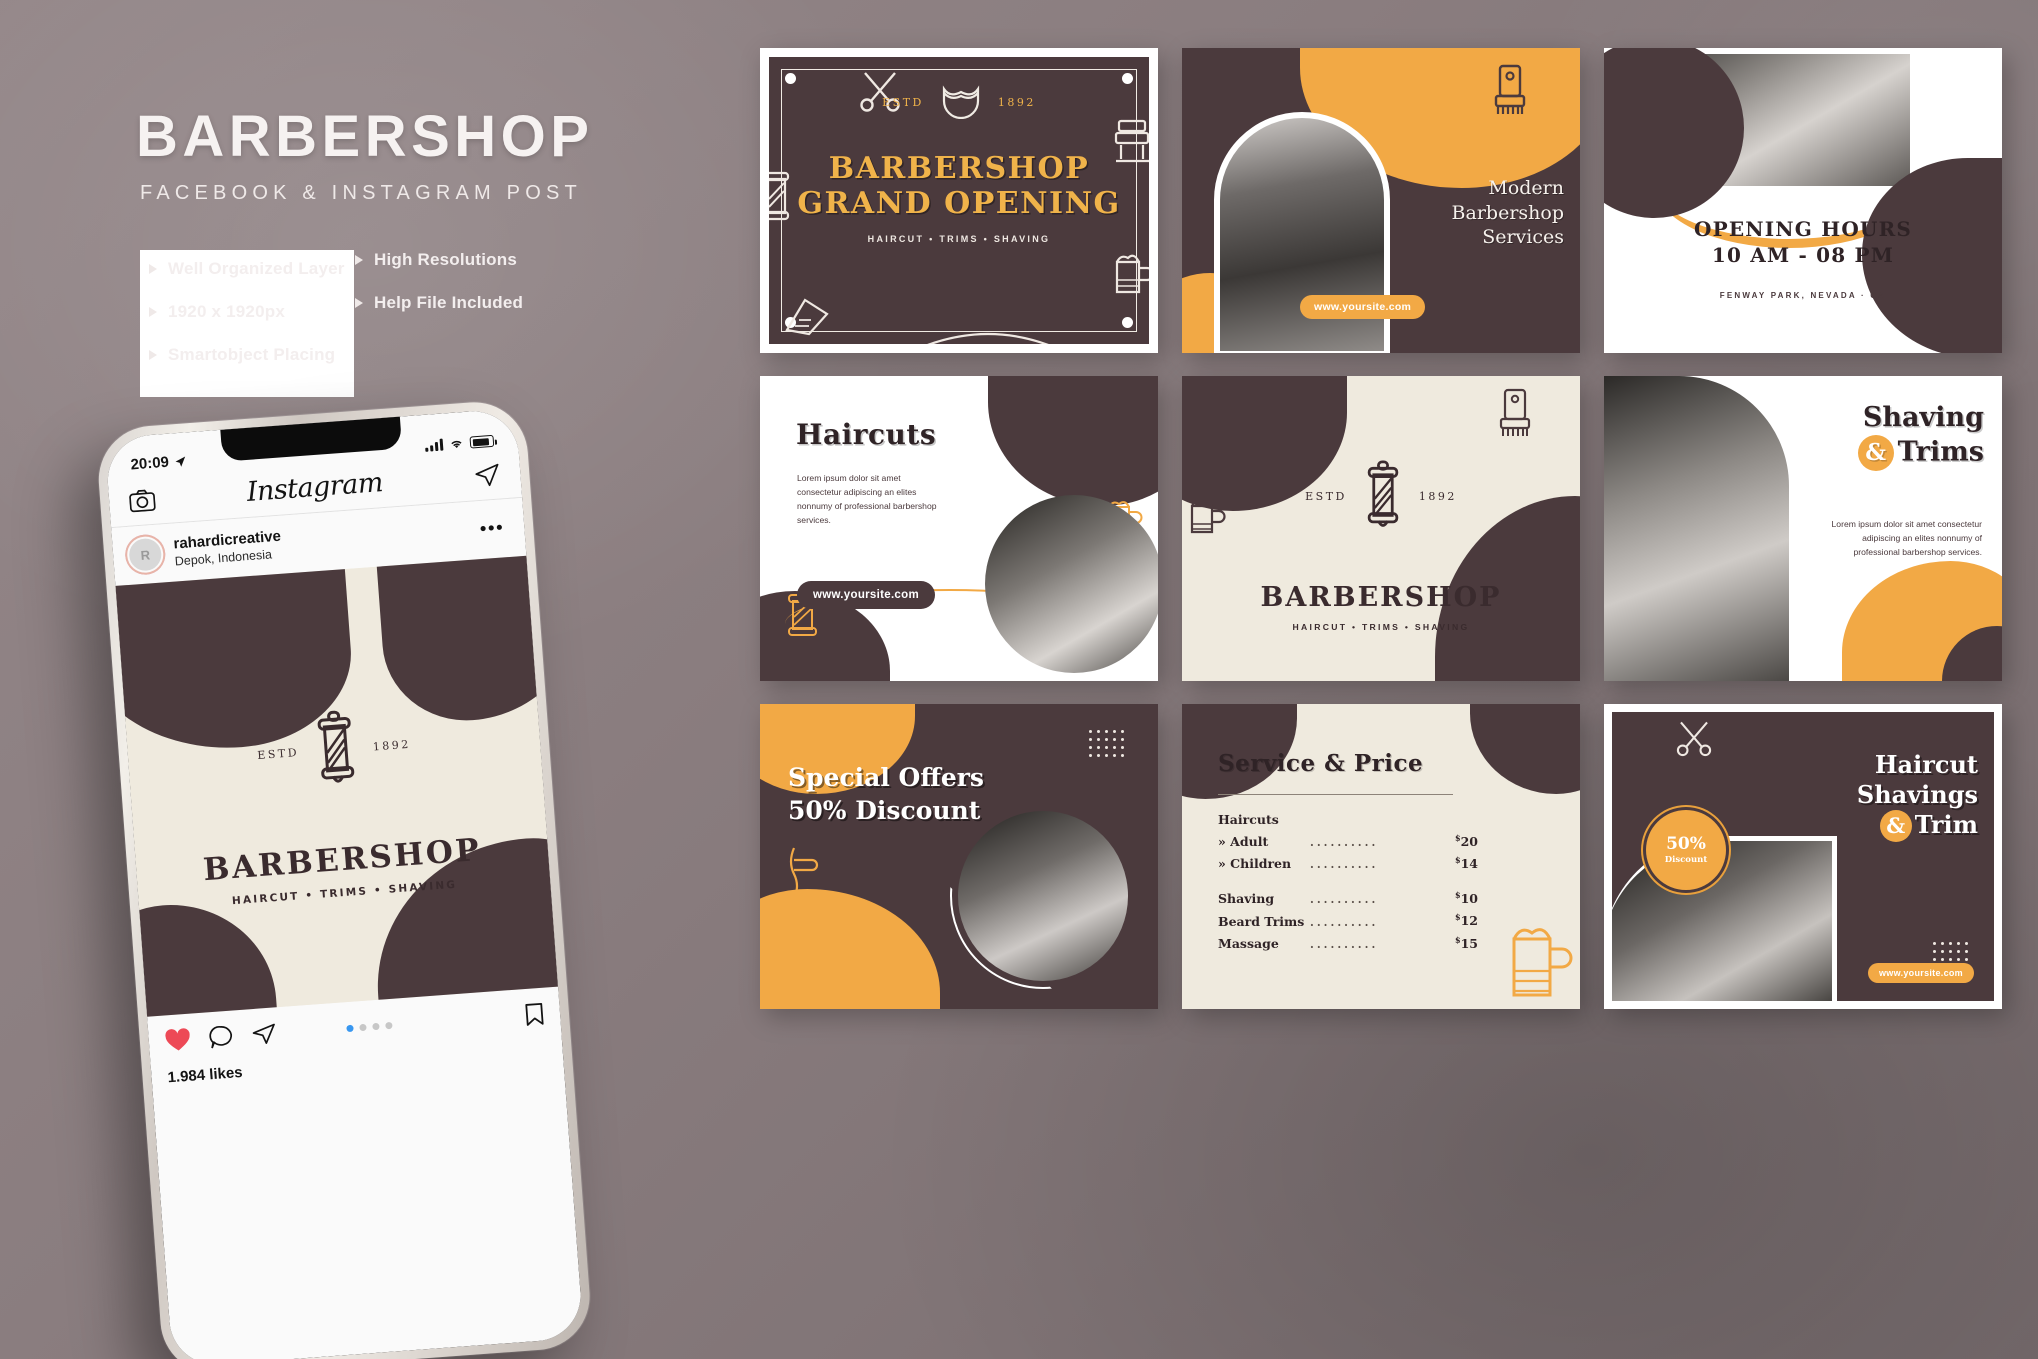 The width and height of the screenshot is (2038, 1359). What do you see at coordinates (1246, 899) in the screenshot?
I see `price-item-name: Shaving` at bounding box center [1246, 899].